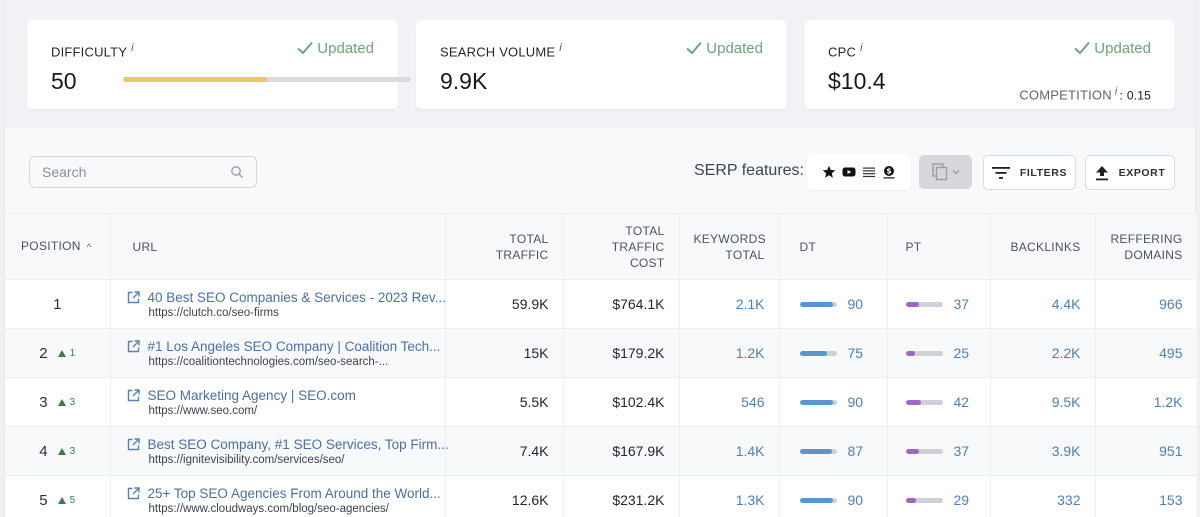 The height and width of the screenshot is (517, 1200). I want to click on col-traffic-cost: TOTAL TRAFFIC COST, so click(621, 246).